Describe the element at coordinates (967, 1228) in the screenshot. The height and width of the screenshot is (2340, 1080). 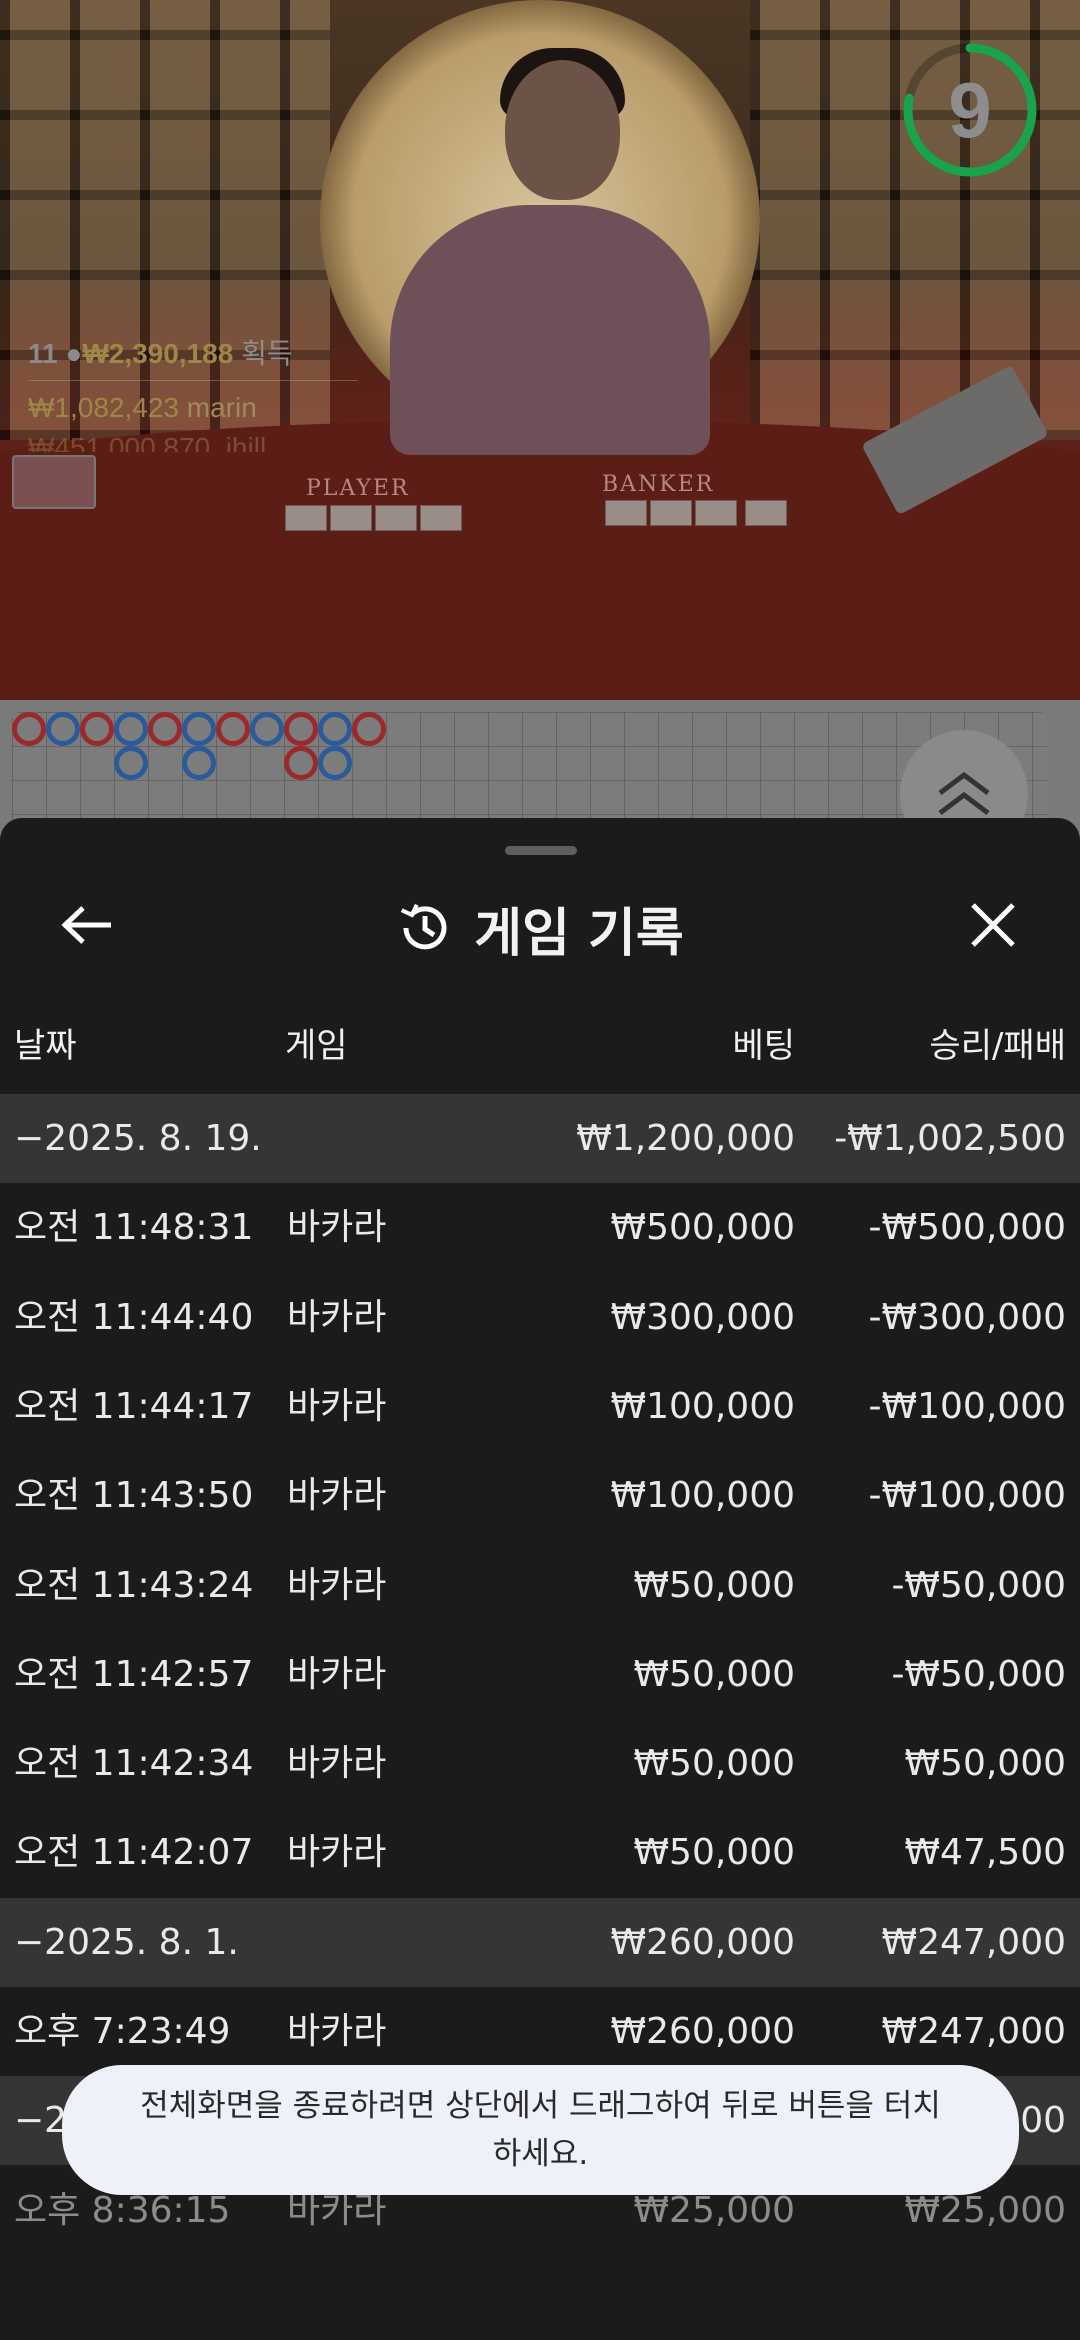
I see `row-result: -₩500,000` at that location.